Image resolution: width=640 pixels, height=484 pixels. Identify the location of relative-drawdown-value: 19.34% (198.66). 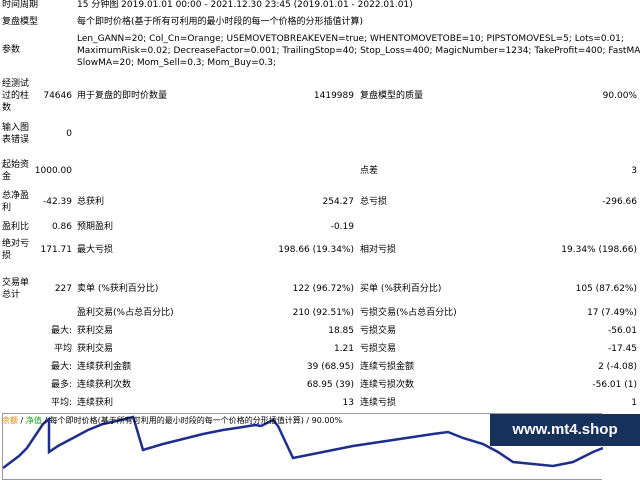
(599, 250).